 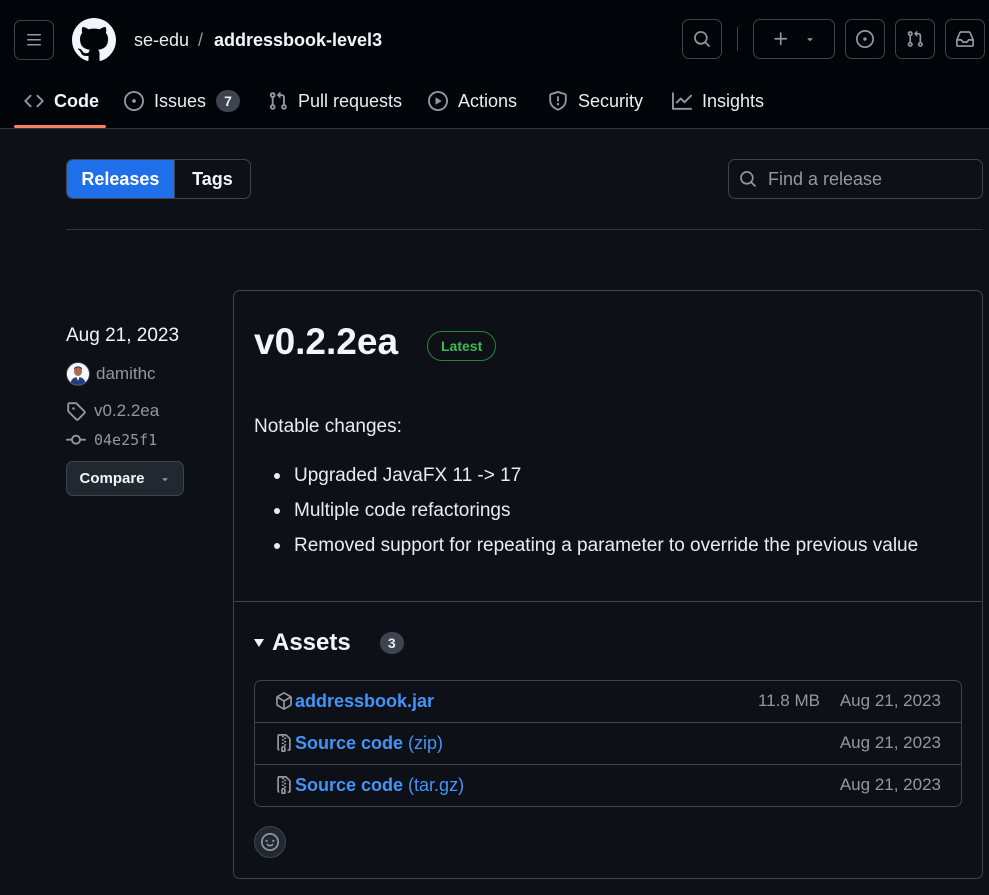 I want to click on search-button, so click(x=702, y=39).